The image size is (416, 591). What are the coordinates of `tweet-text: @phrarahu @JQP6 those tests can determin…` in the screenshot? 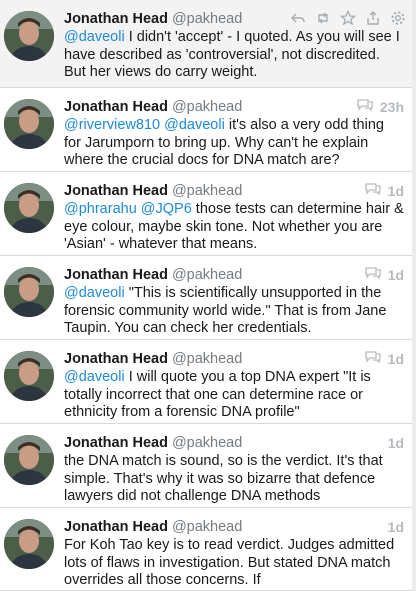 It's located at (234, 227).